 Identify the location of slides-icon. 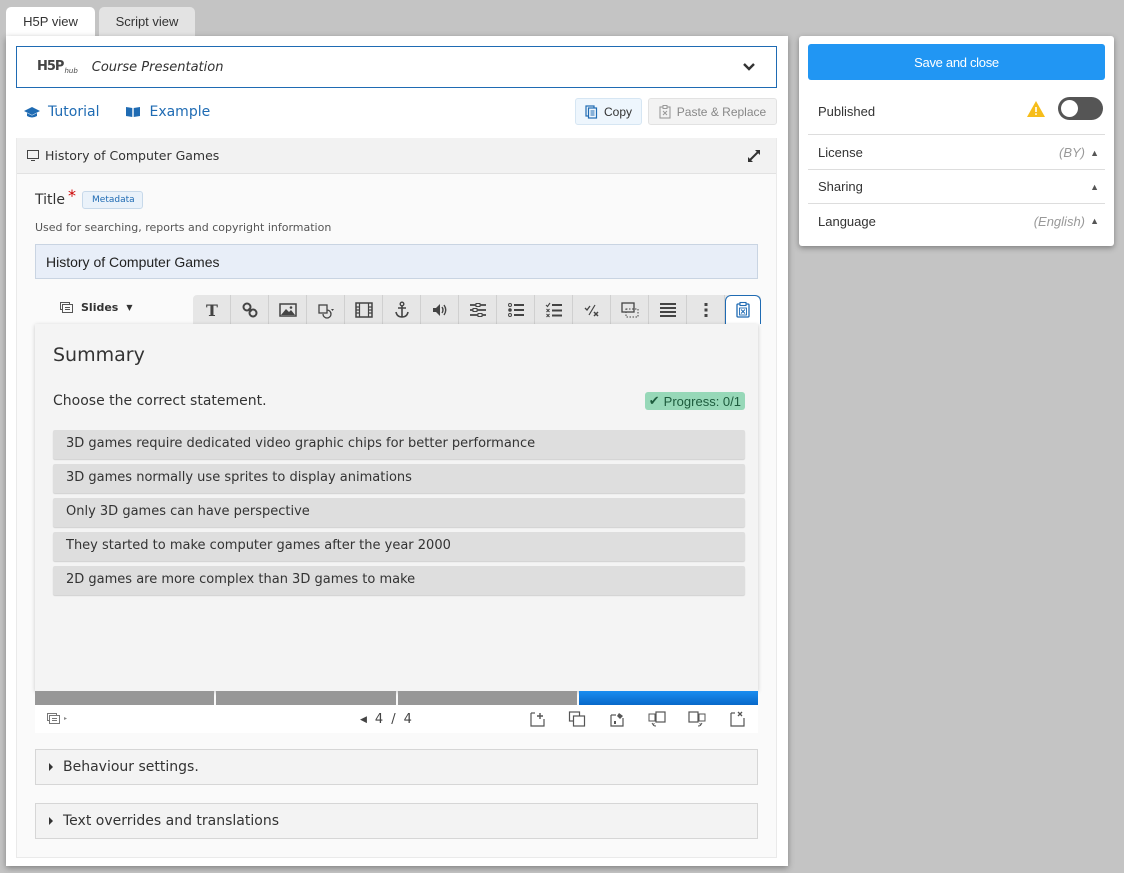
(66, 307).